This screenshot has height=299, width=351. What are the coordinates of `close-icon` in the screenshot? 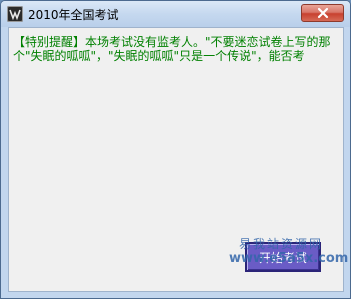 It's located at (323, 13).